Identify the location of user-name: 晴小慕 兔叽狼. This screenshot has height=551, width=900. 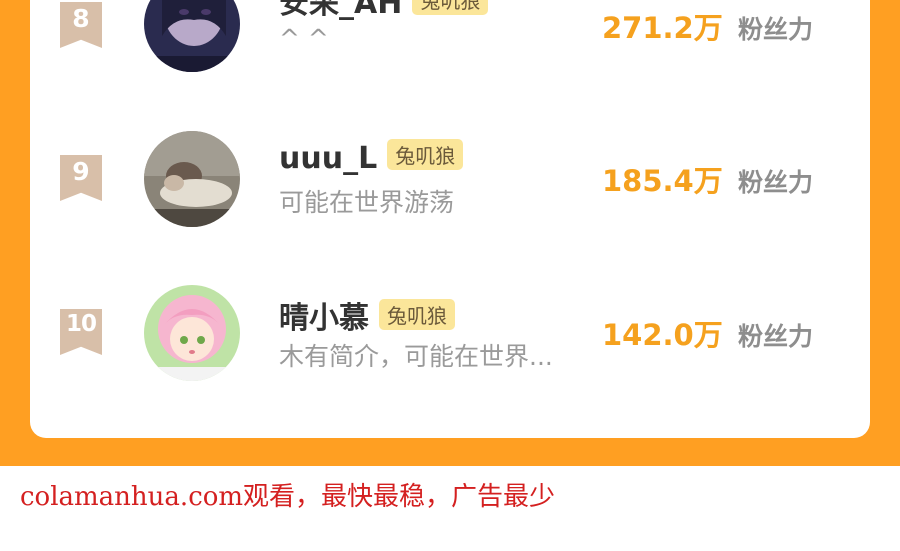
(367, 315).